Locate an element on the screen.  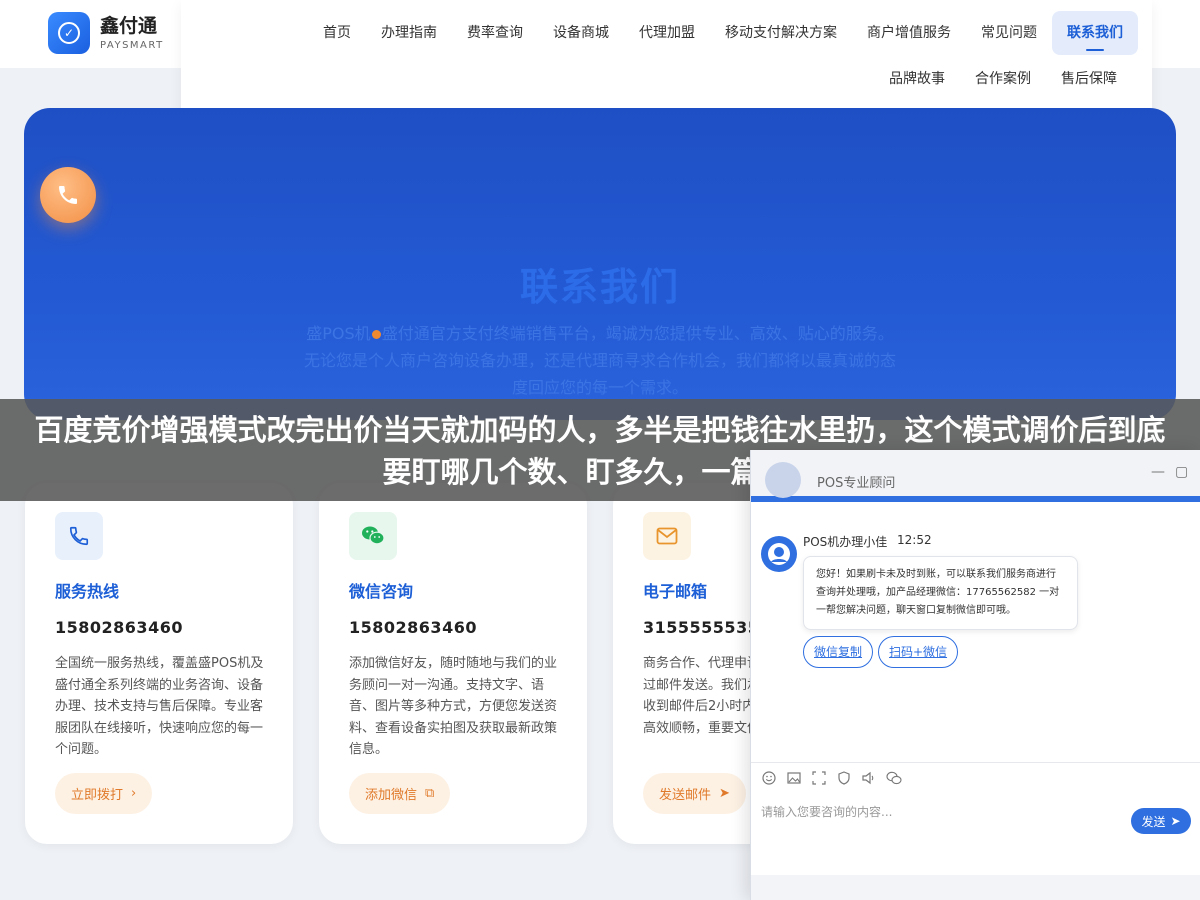
minimize-icon: — is located at coordinates (1158, 472).